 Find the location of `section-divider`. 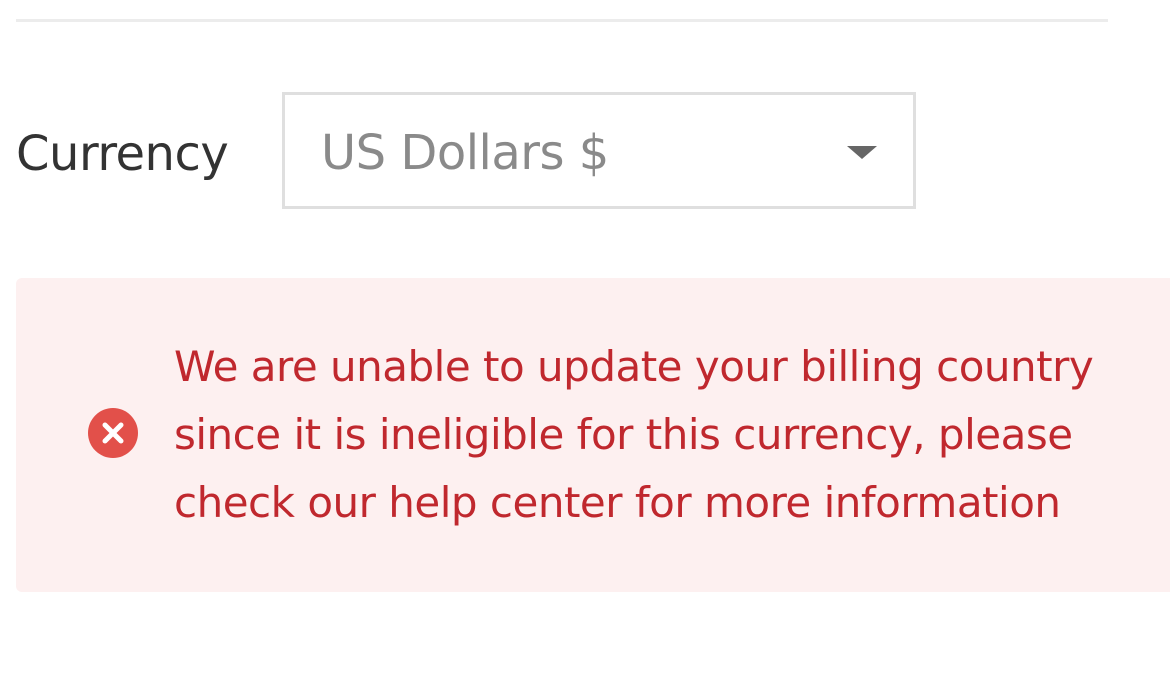

section-divider is located at coordinates (562, 20).